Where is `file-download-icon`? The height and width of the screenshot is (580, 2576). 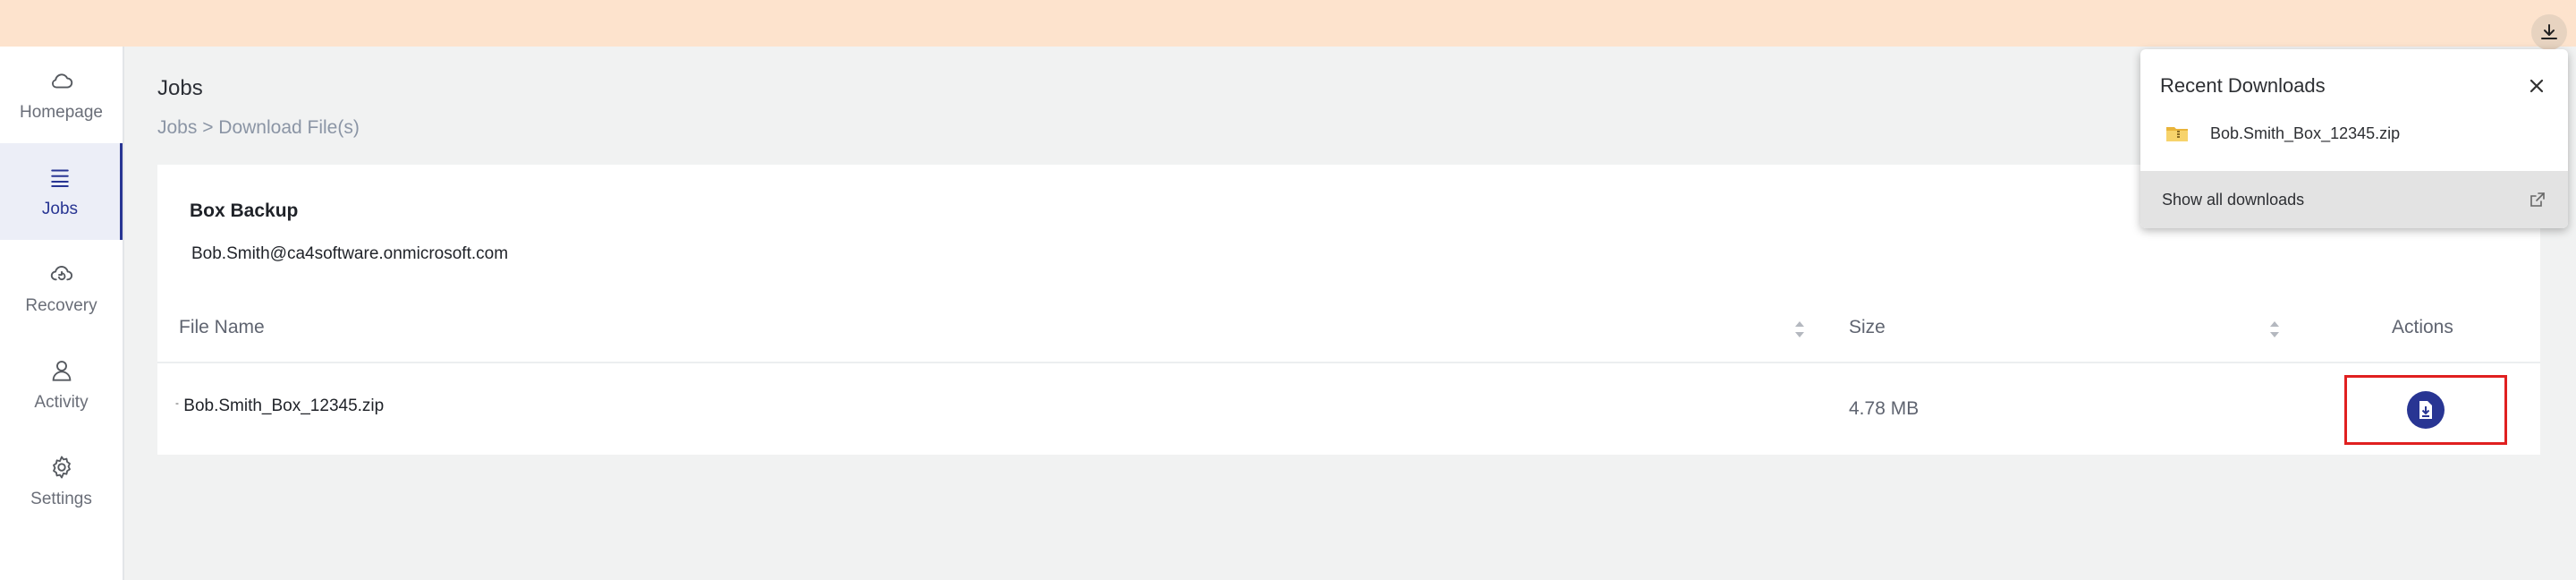
file-download-icon is located at coordinates (2425, 410).